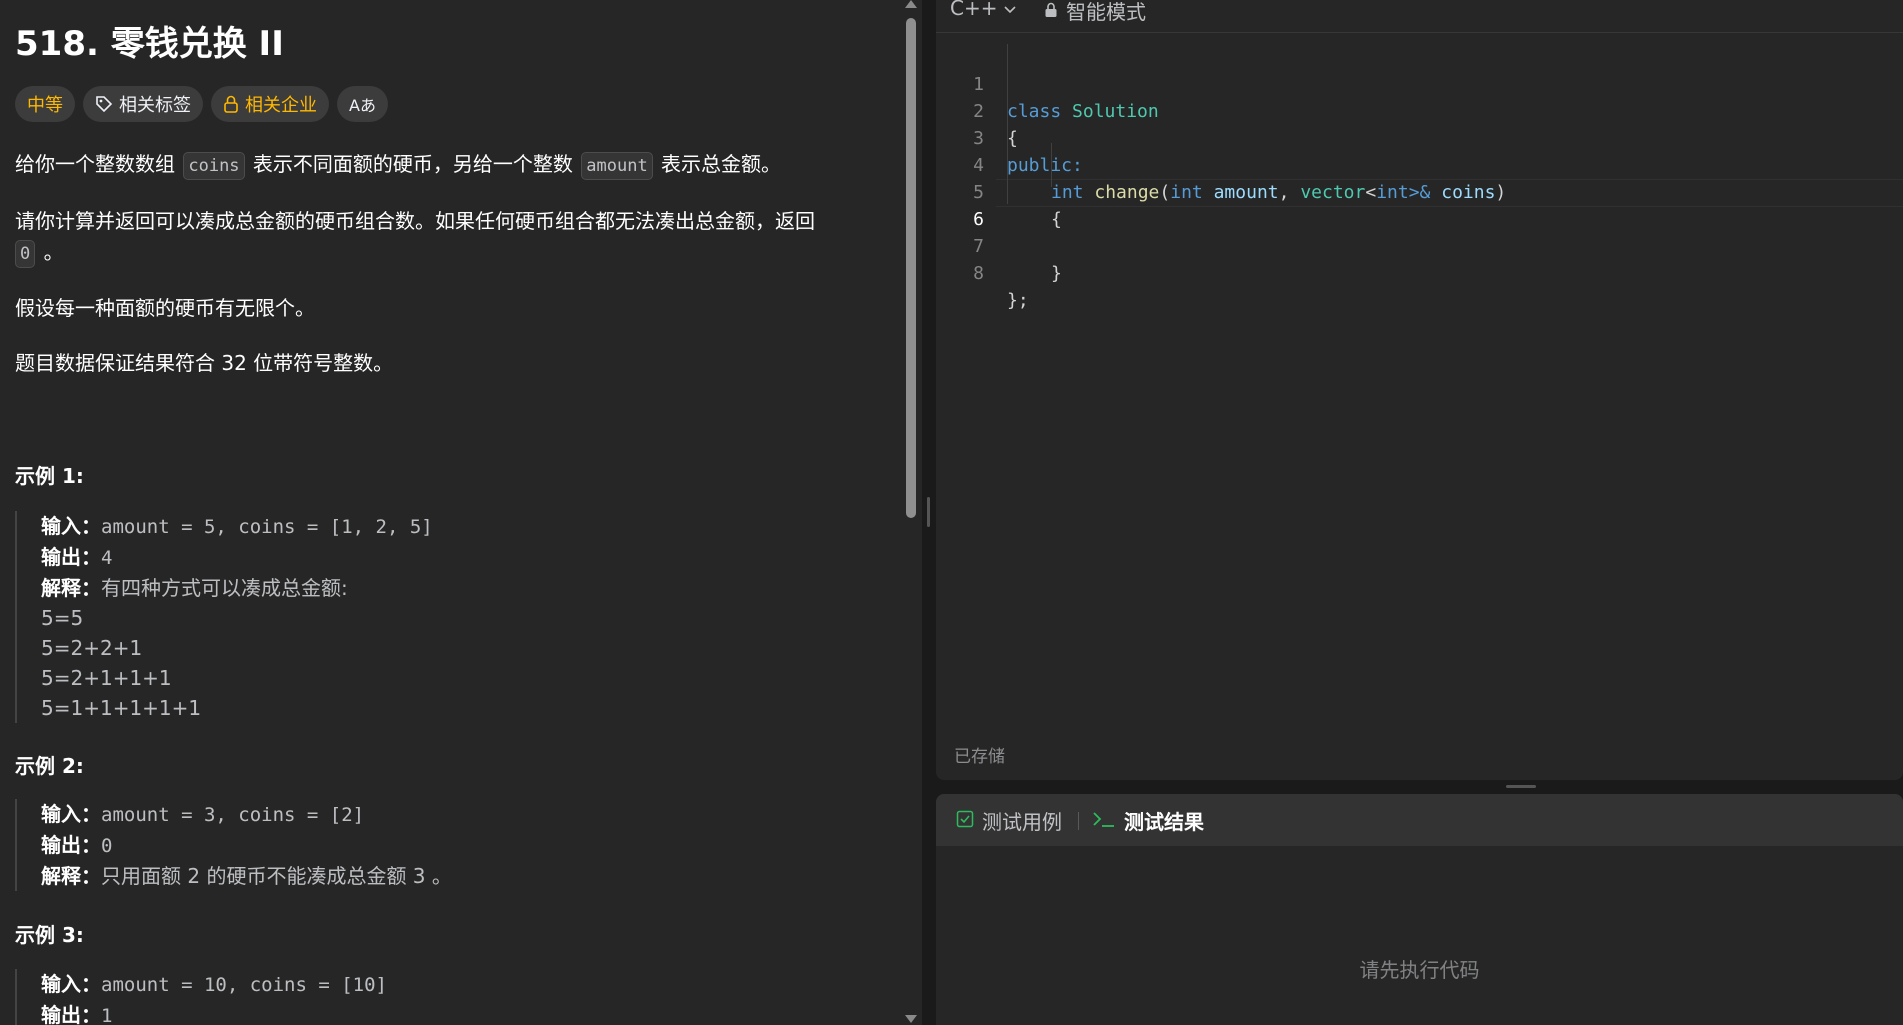  Describe the element at coordinates (121, 708) in the screenshot. I see `example-extra-line: 5=1+1+1+1+1` at that location.